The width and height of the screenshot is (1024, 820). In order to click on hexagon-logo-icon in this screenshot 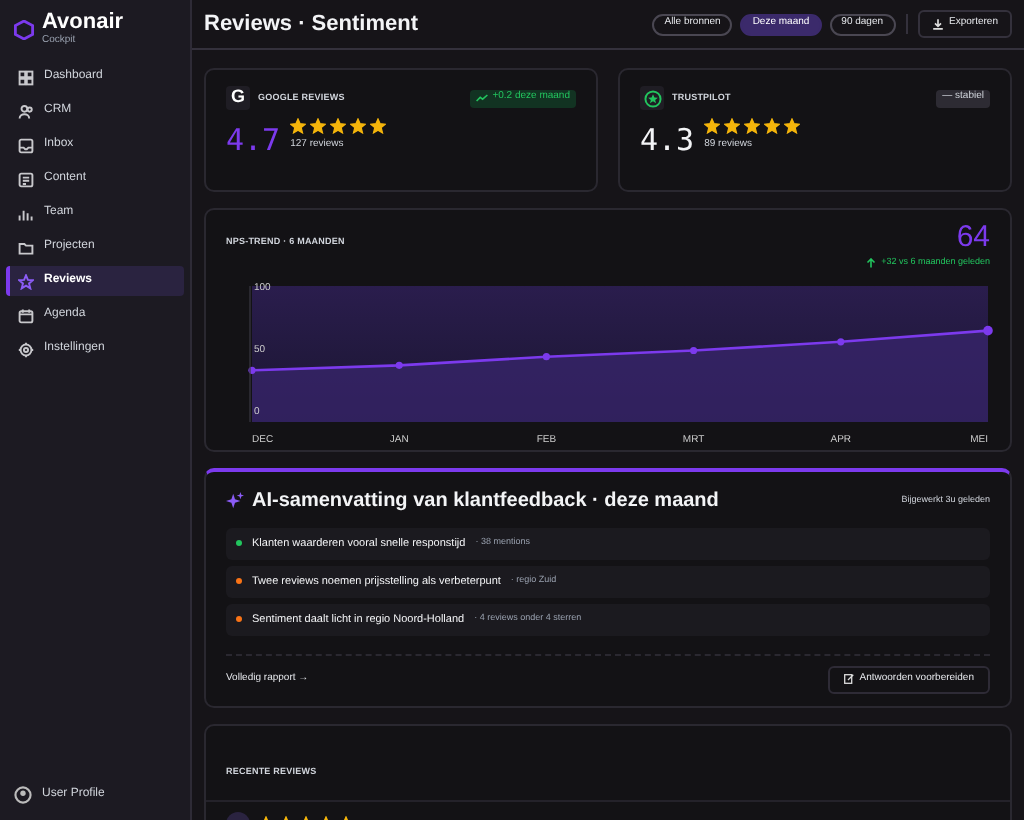, I will do `click(24, 29)`.